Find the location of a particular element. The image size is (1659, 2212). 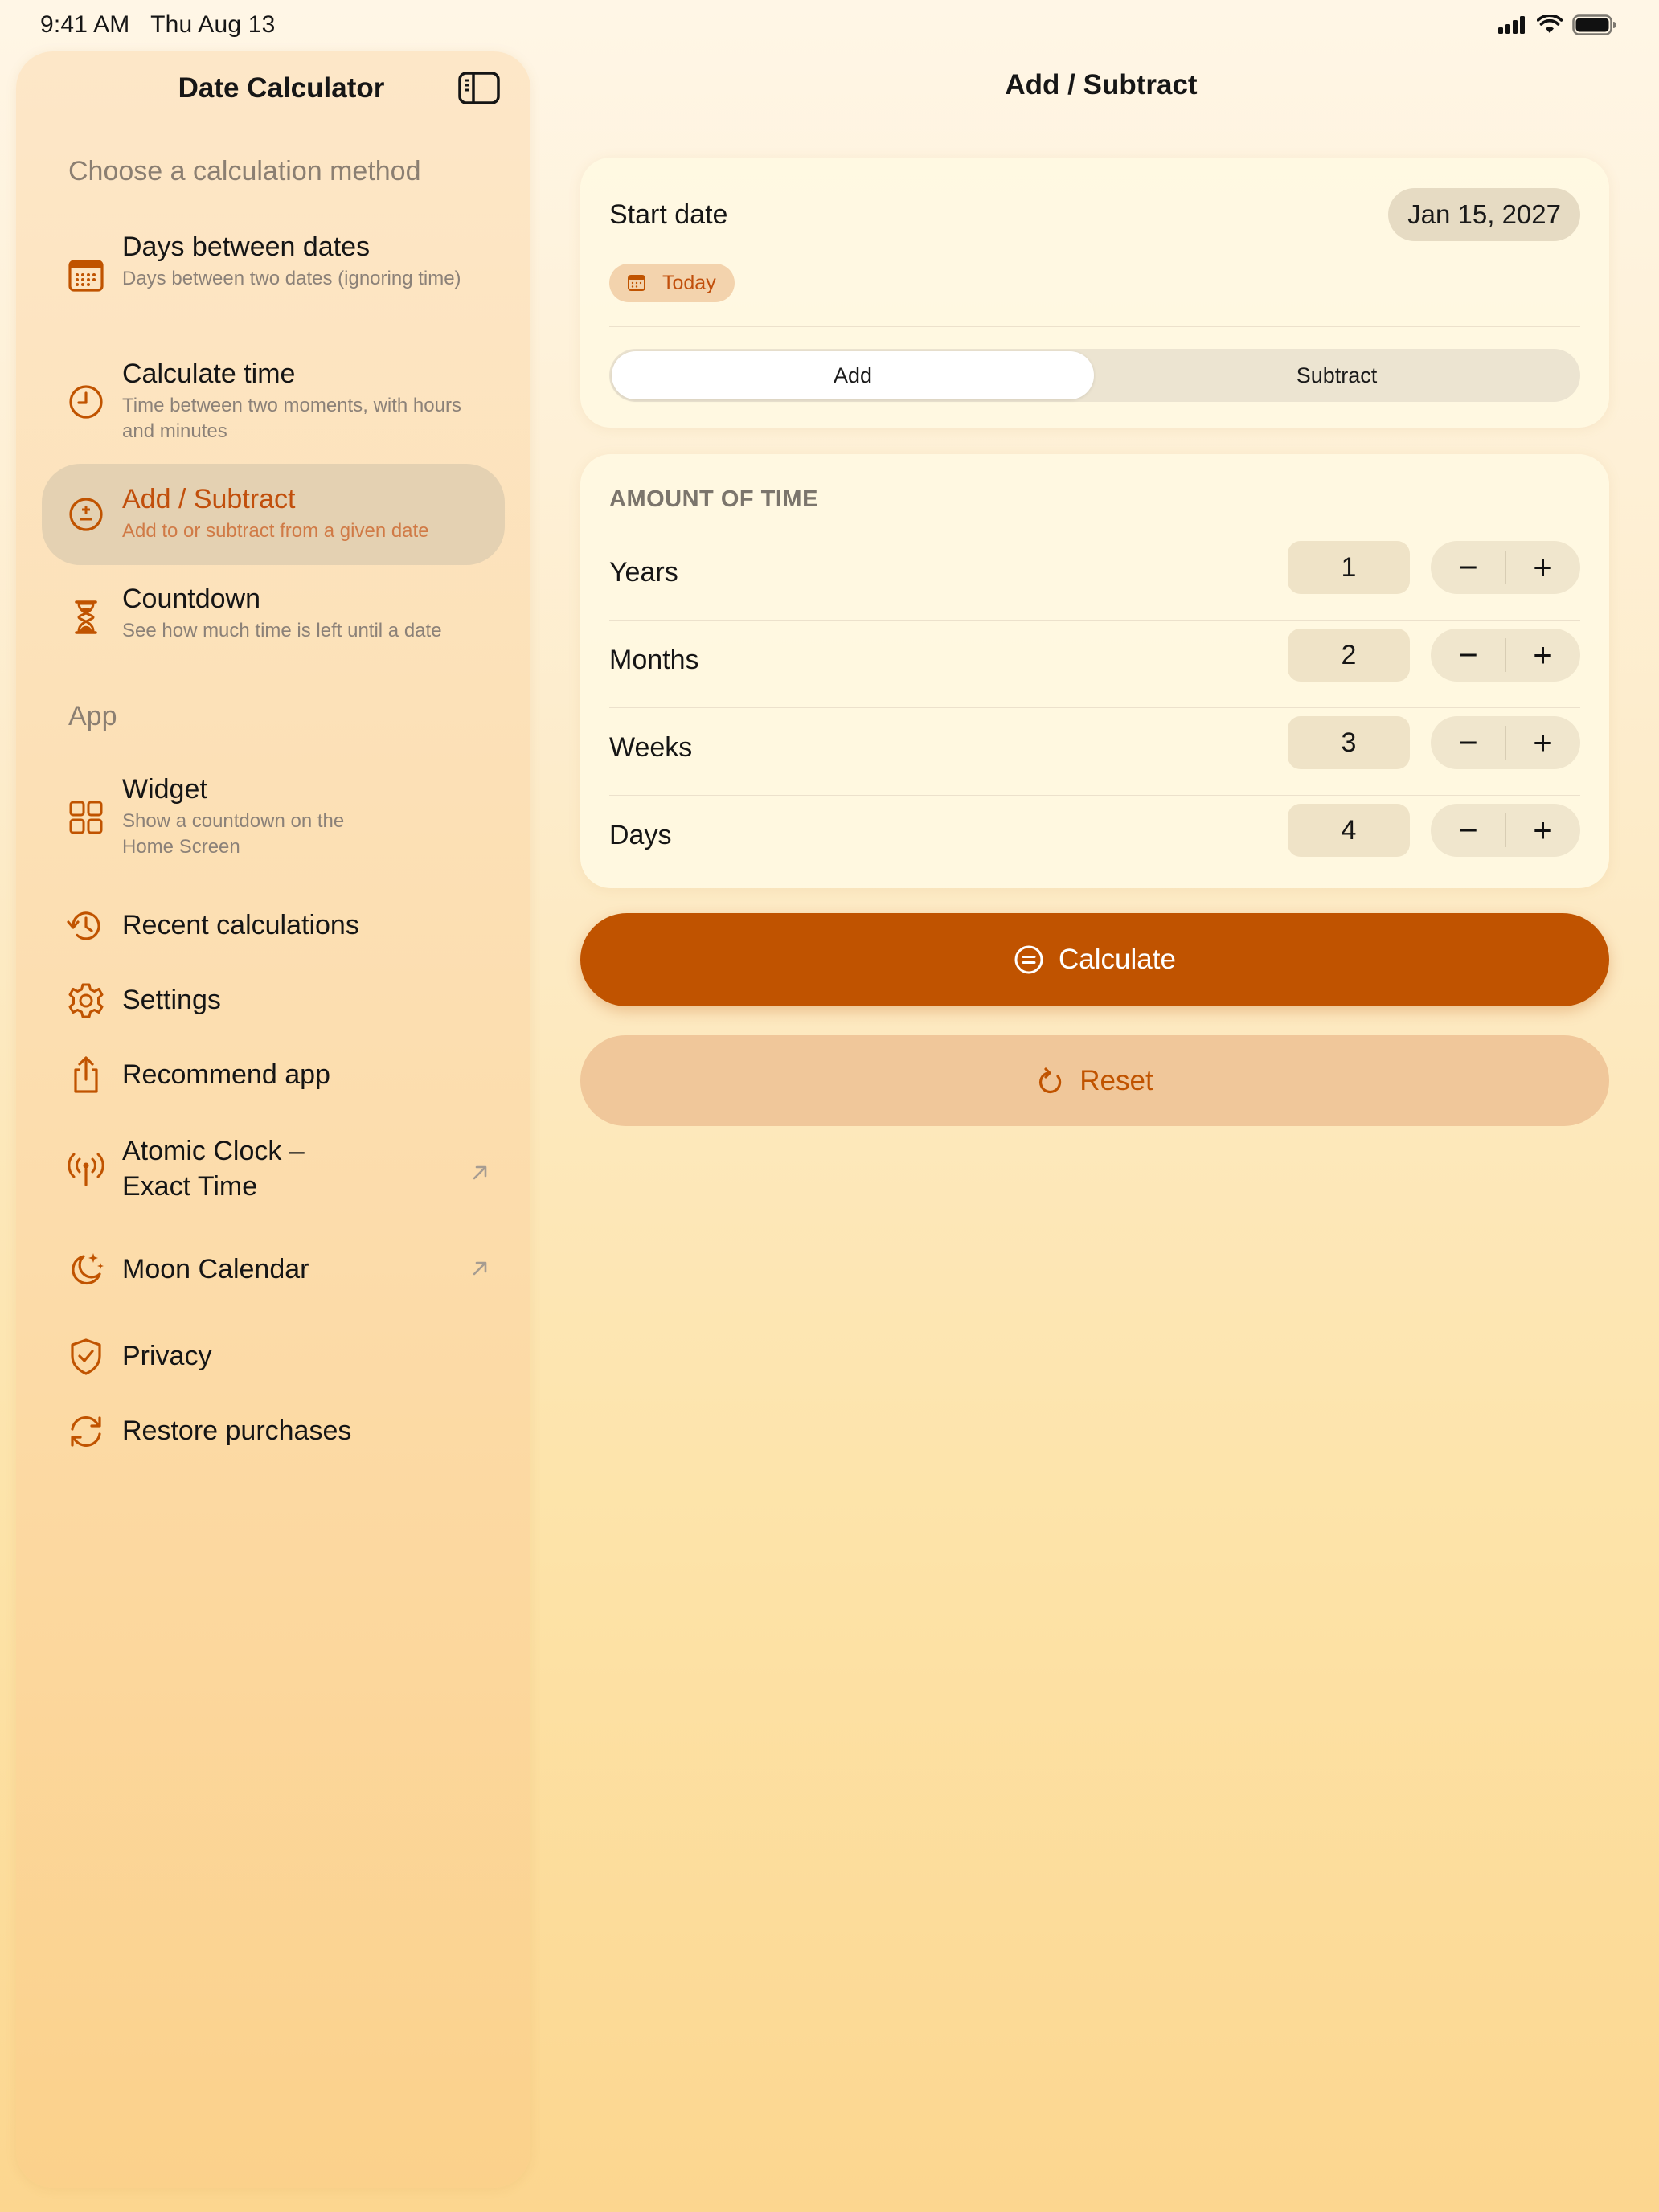

calculate-label: Calculate is located at coordinates (1117, 959).